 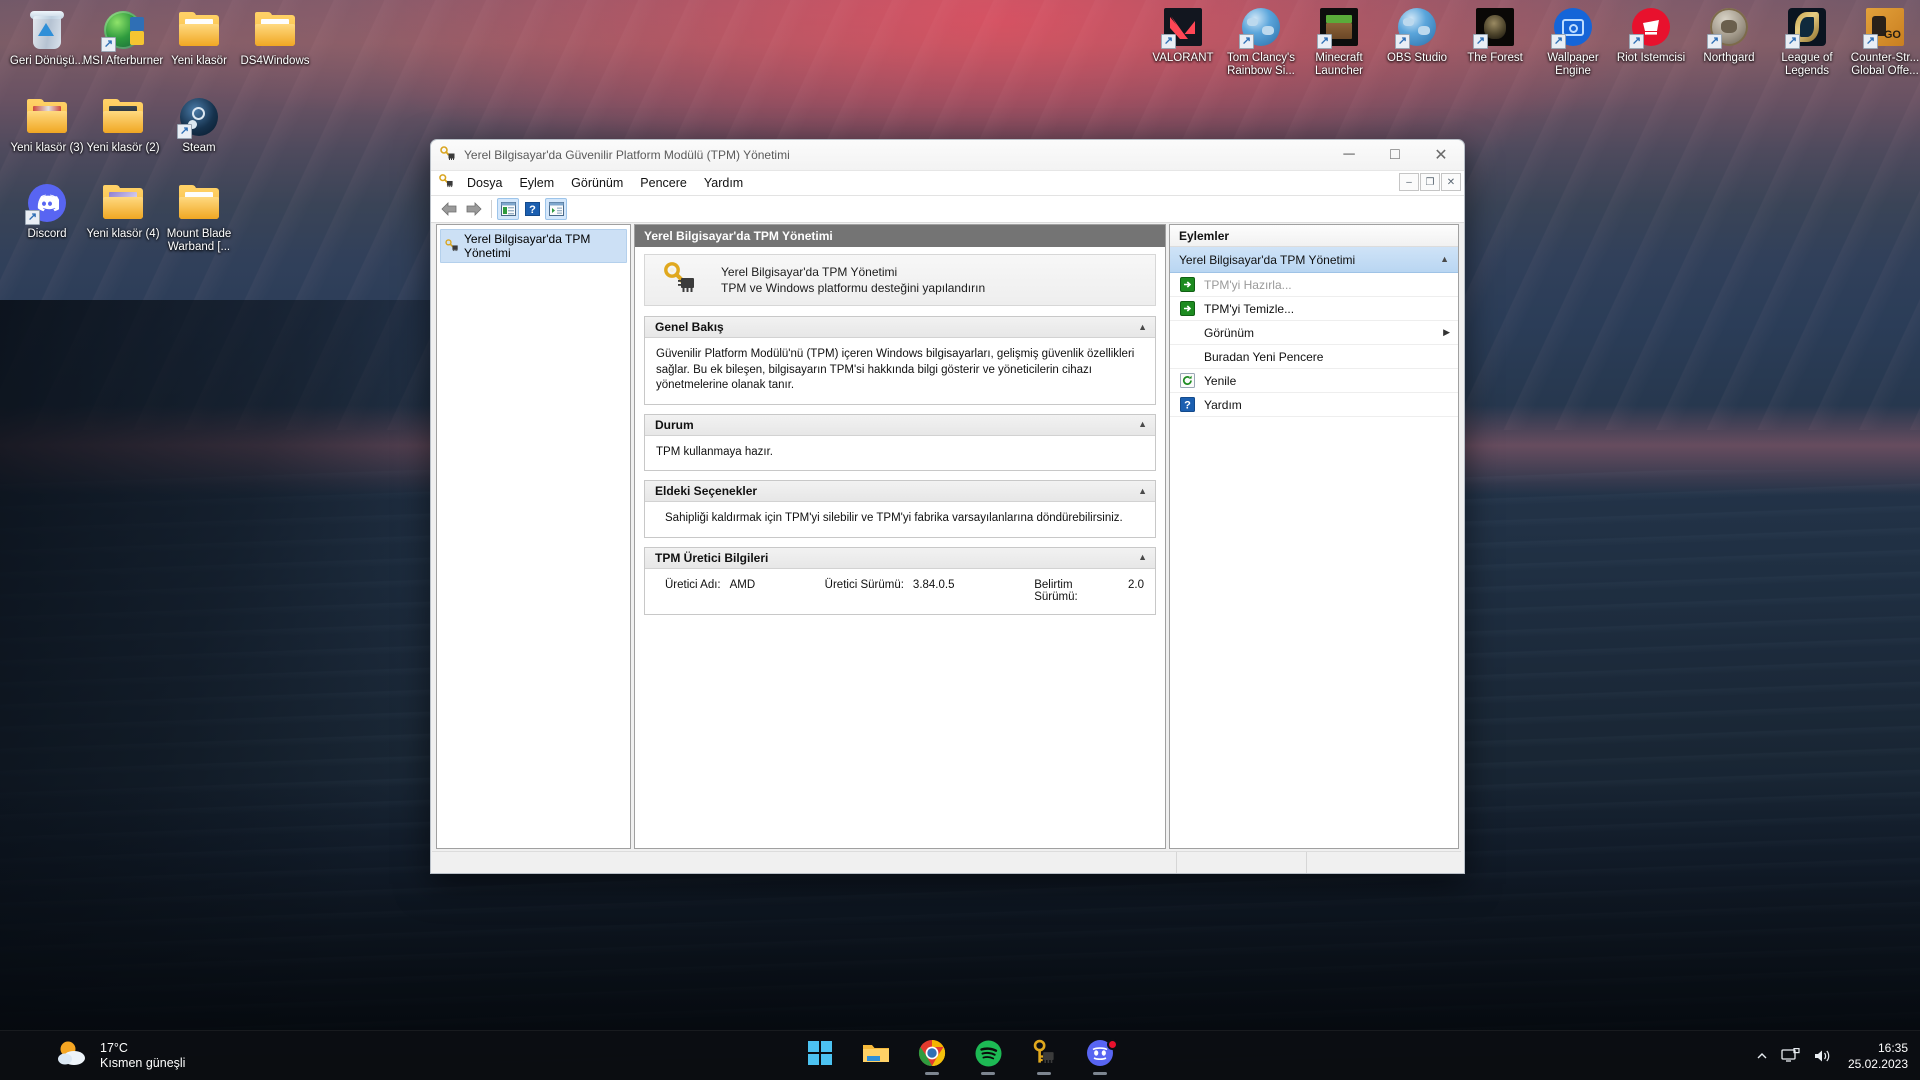 I want to click on running-indicator, so click(x=1044, y=1073).